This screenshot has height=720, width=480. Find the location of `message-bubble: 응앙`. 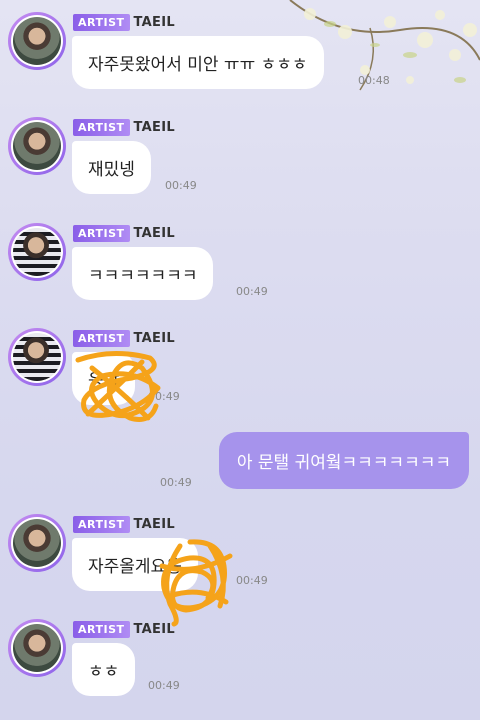

message-bubble: 응앙 is located at coordinates (104, 378).